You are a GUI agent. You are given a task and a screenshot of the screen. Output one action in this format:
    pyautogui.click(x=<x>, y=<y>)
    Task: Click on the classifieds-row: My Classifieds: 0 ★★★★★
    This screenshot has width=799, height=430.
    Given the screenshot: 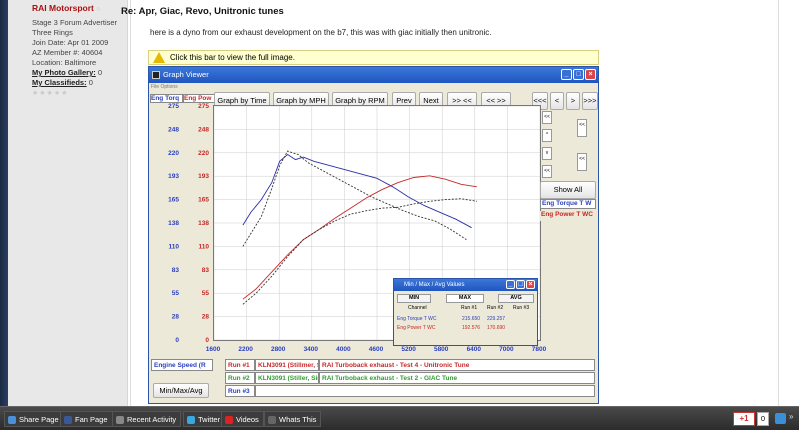 What is the action you would take?
    pyautogui.click(x=62, y=87)
    